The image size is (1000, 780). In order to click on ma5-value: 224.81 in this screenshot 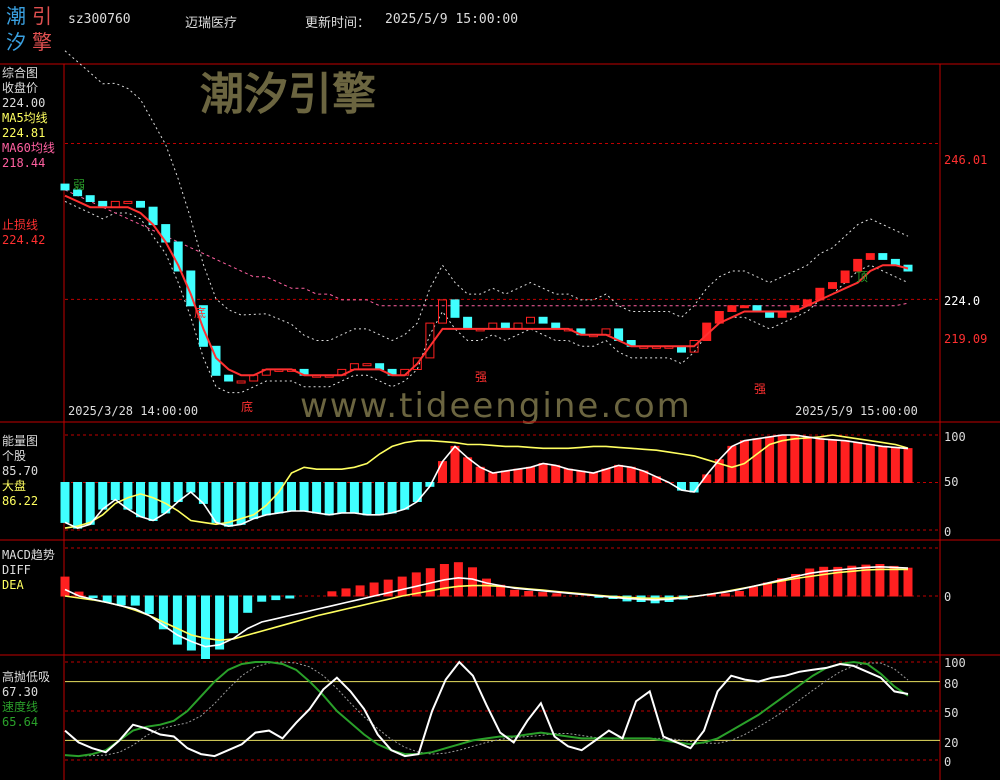, I will do `click(24, 133)`.